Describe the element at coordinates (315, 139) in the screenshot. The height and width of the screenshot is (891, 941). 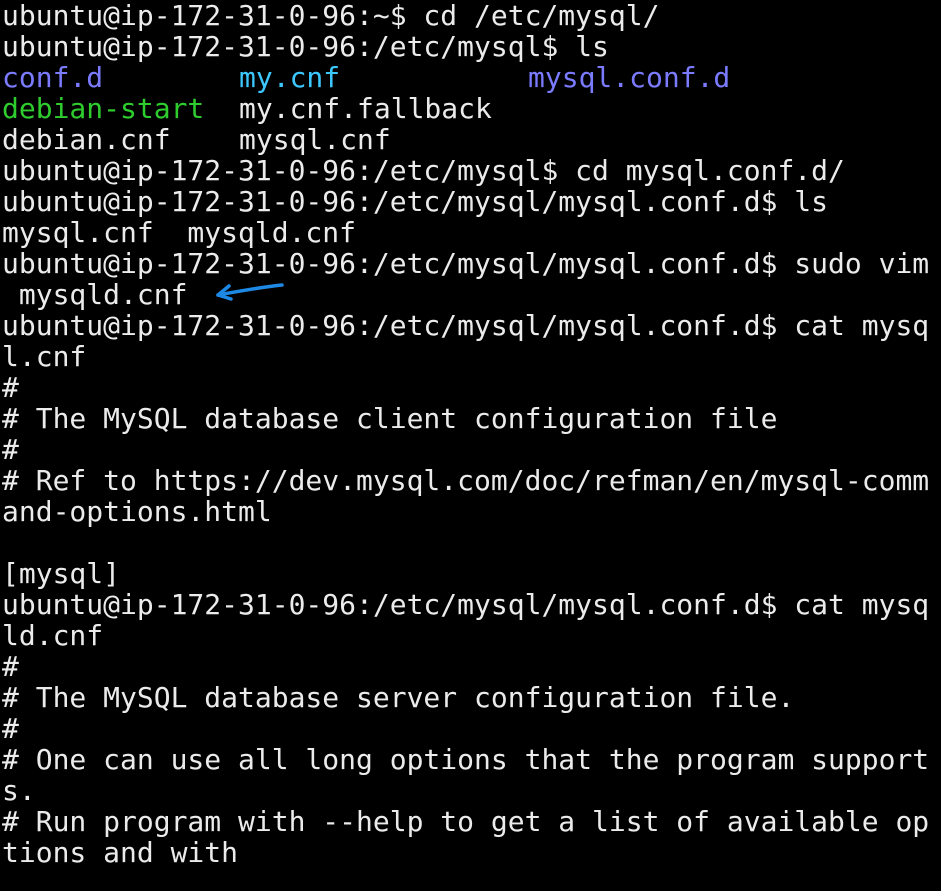
I see `file-entry: mysql.cnf` at that location.